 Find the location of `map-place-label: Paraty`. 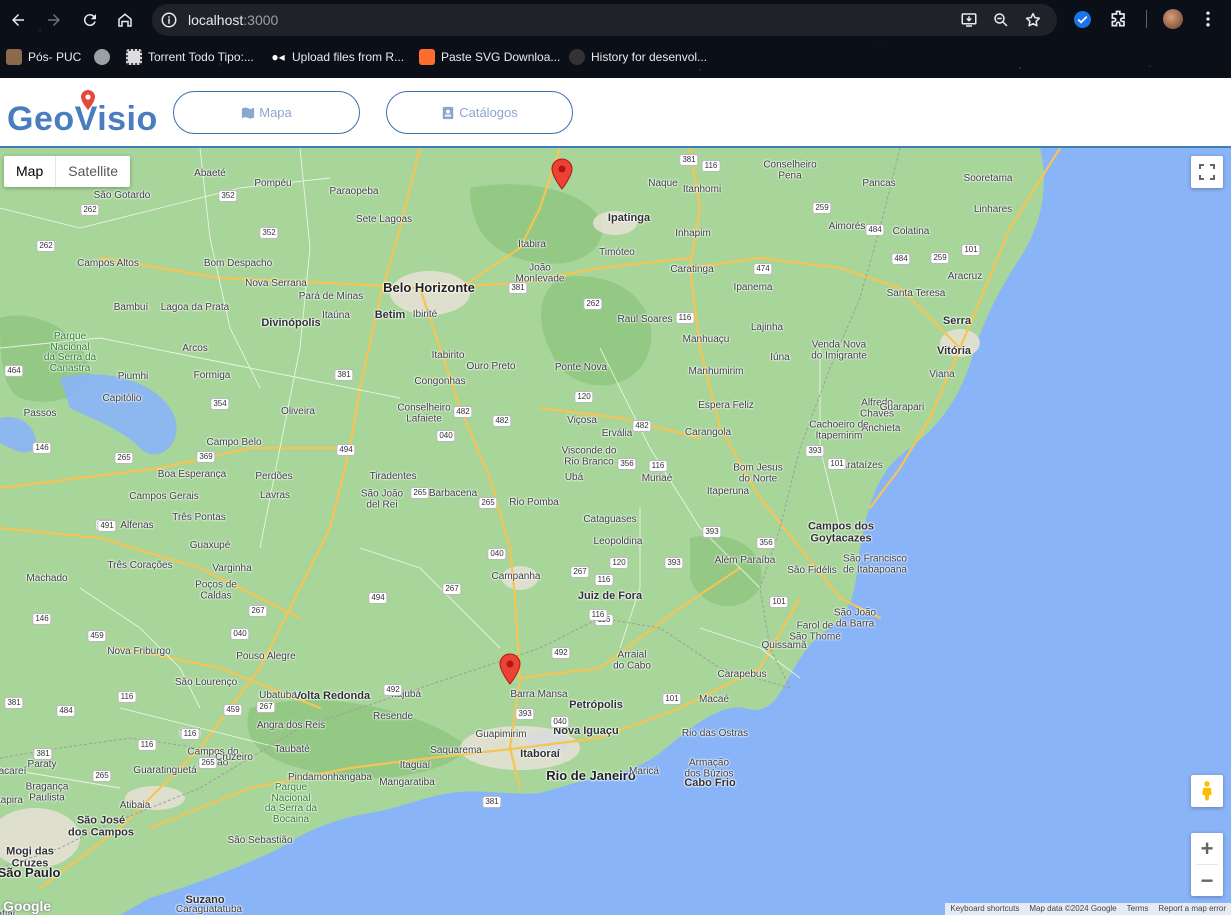

map-place-label: Paraty is located at coordinates (42, 764).